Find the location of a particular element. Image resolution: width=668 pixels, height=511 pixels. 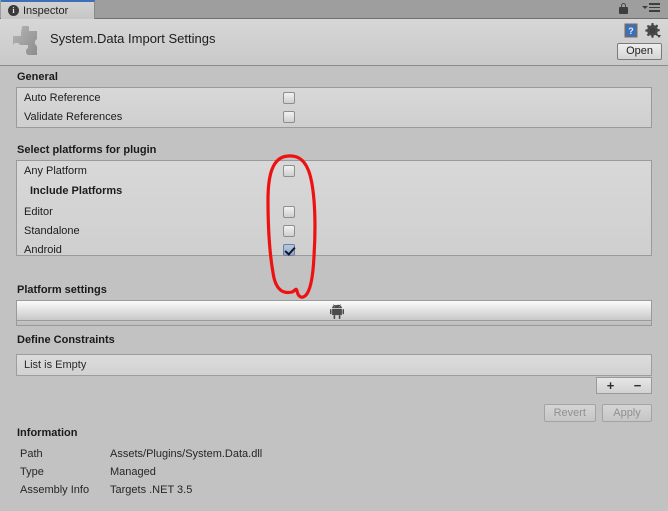

define-constraints-title: Define Constraints is located at coordinates (66, 340).